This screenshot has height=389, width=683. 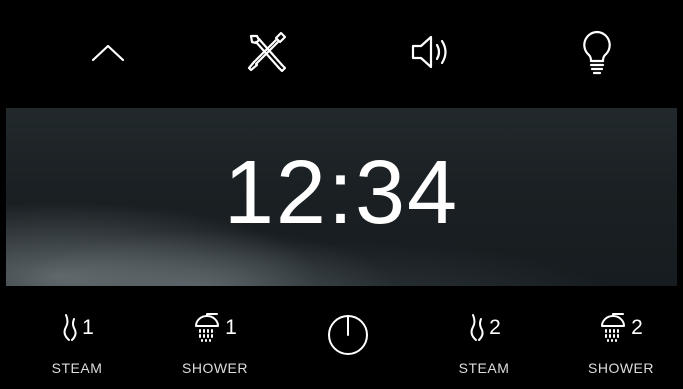 I want to click on shower-2-button: 2 SHOWER, so click(x=621, y=346).